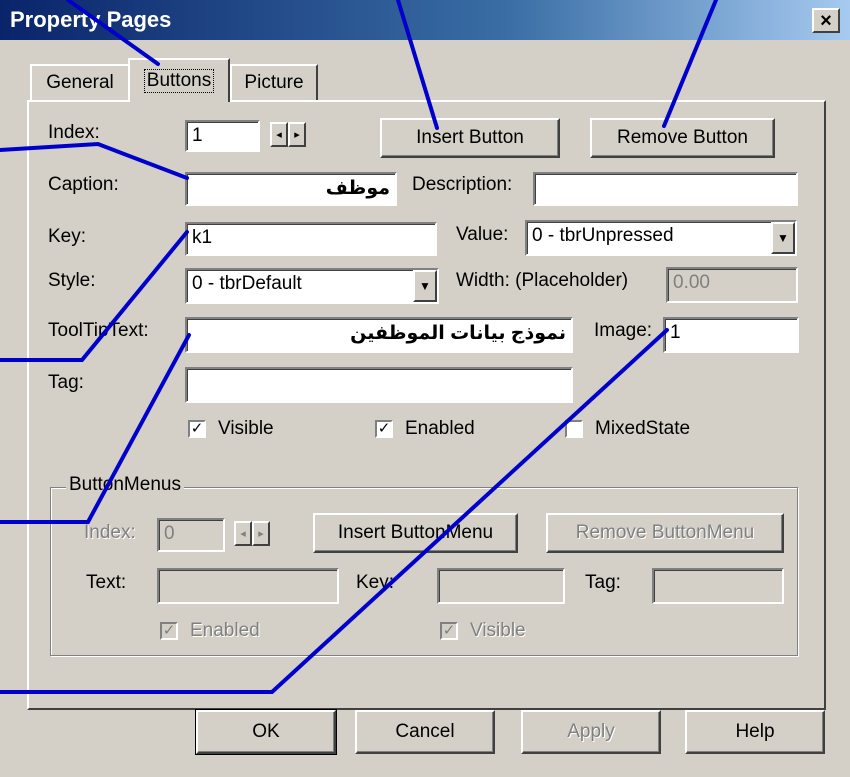 The image size is (850, 777). Describe the element at coordinates (169, 631) in the screenshot. I see `menu-enabled-checkbox: ✓` at that location.